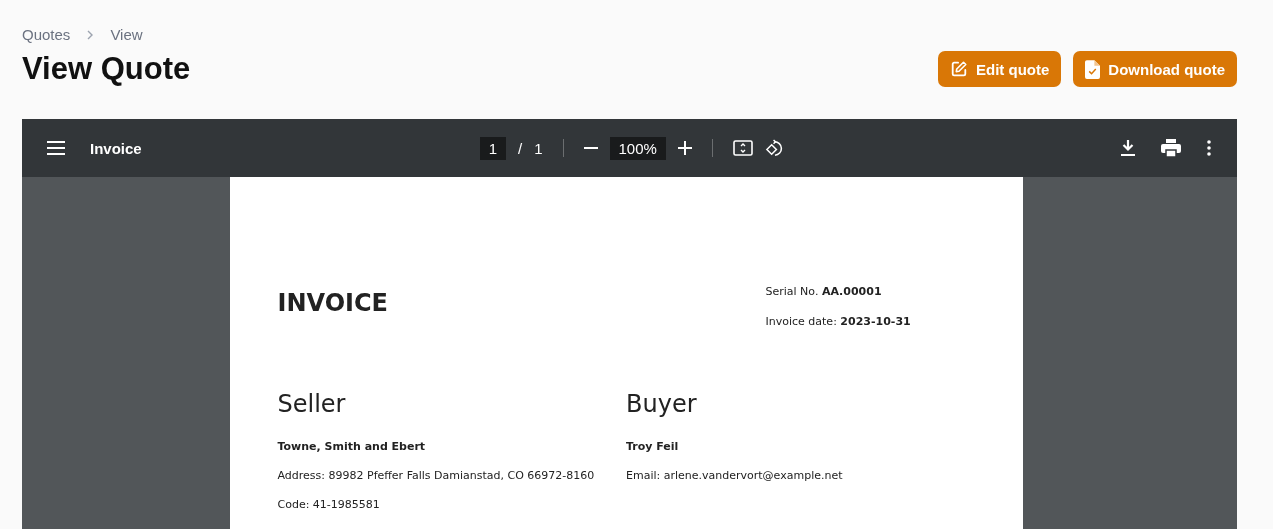  Describe the element at coordinates (1209, 148) in the screenshot. I see `more-options-icon` at that location.